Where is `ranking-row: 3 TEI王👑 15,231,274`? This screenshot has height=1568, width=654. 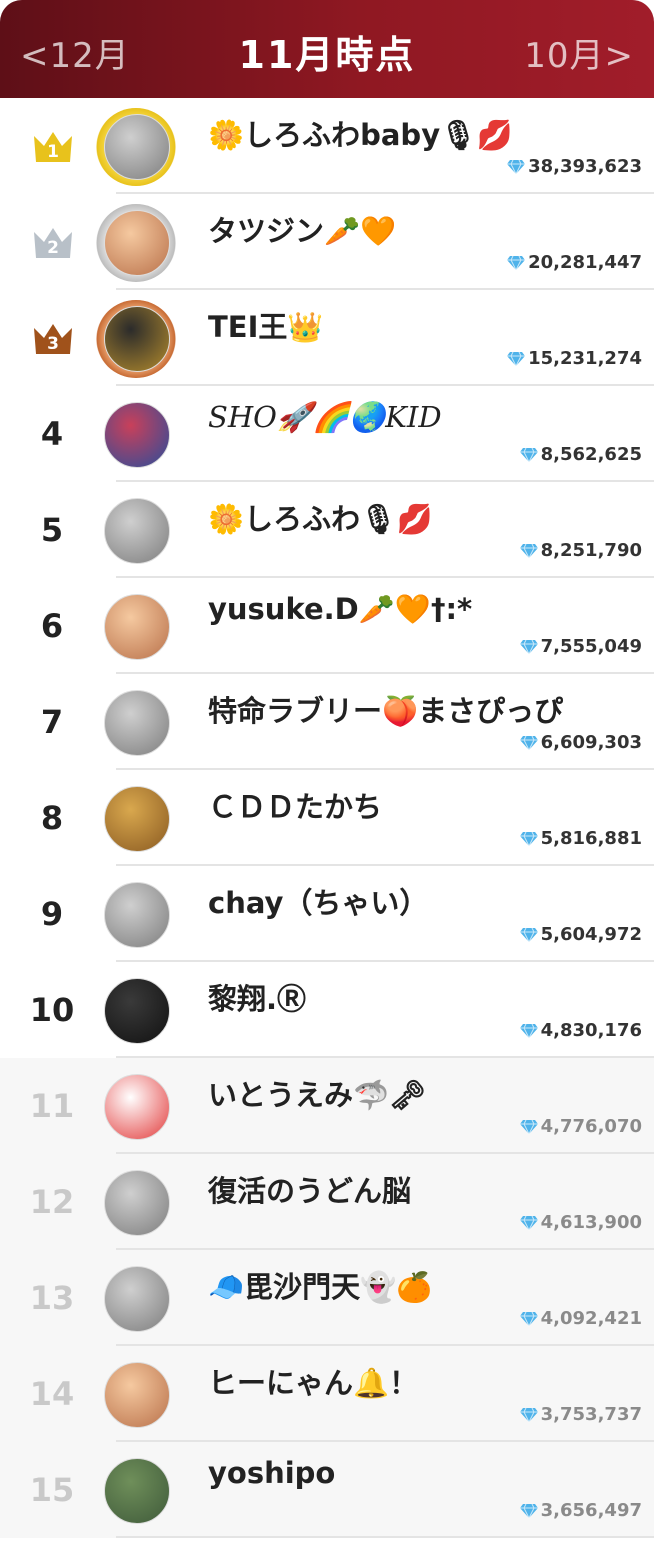
ranking-row: 3 TEI王👑 15,231,274 is located at coordinates (327, 338).